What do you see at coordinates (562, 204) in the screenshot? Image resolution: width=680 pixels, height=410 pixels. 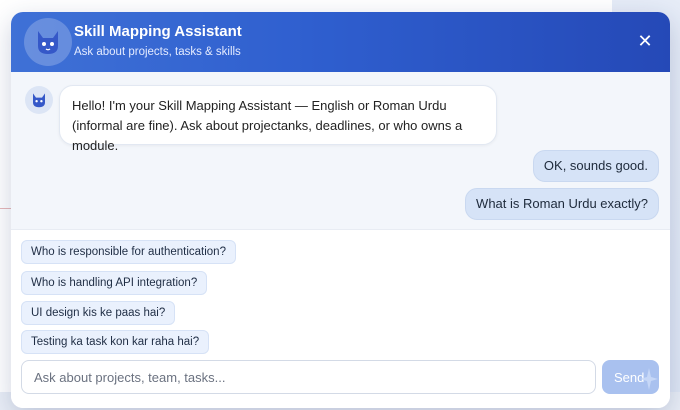 I see `user-message: What is Roman Urdu exactly?` at bounding box center [562, 204].